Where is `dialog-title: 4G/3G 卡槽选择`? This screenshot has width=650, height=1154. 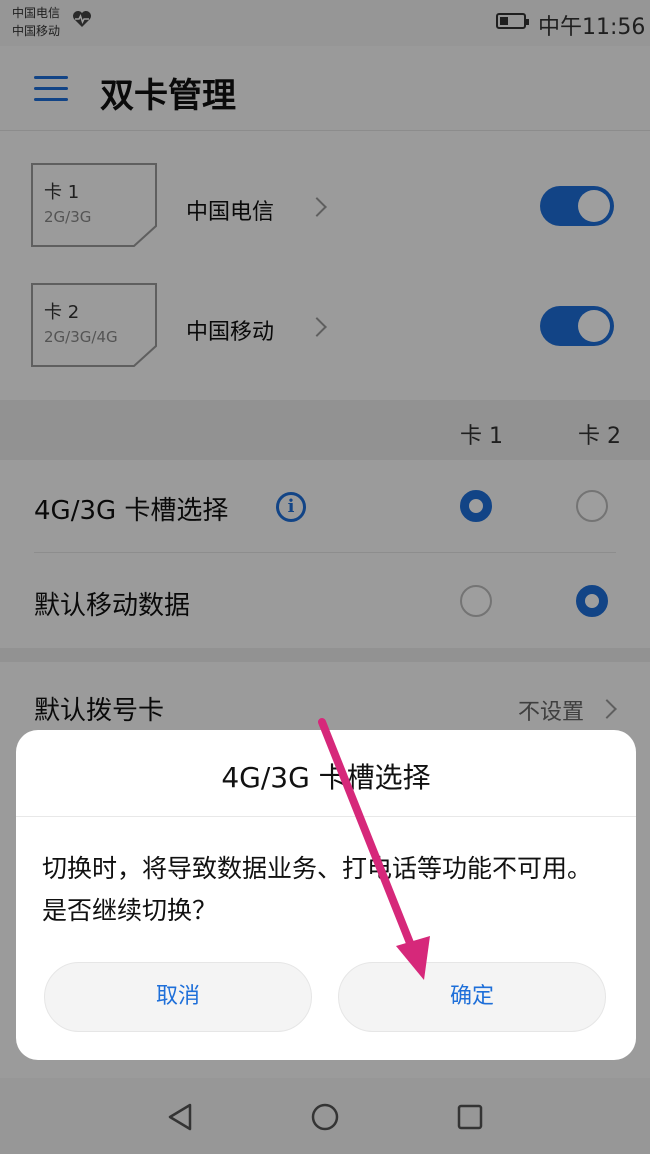
dialog-title: 4G/3G 卡槽选择 is located at coordinates (326, 777).